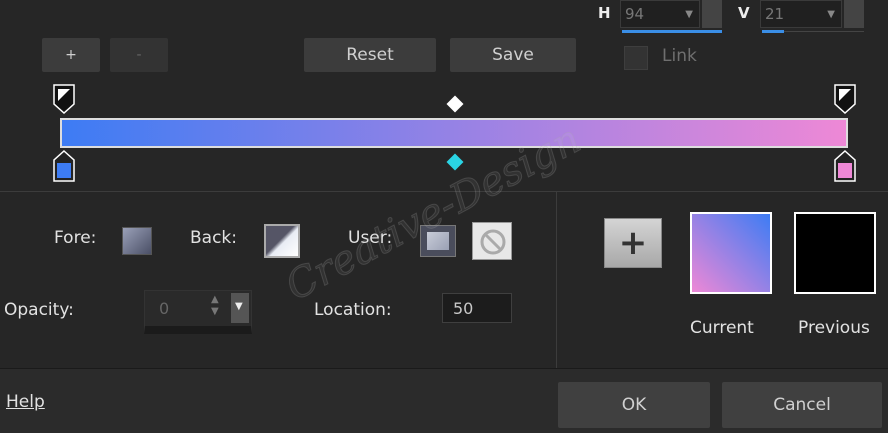 Image resolution: width=888 pixels, height=433 pixels. What do you see at coordinates (513, 55) in the screenshot?
I see `save-button: Save` at bounding box center [513, 55].